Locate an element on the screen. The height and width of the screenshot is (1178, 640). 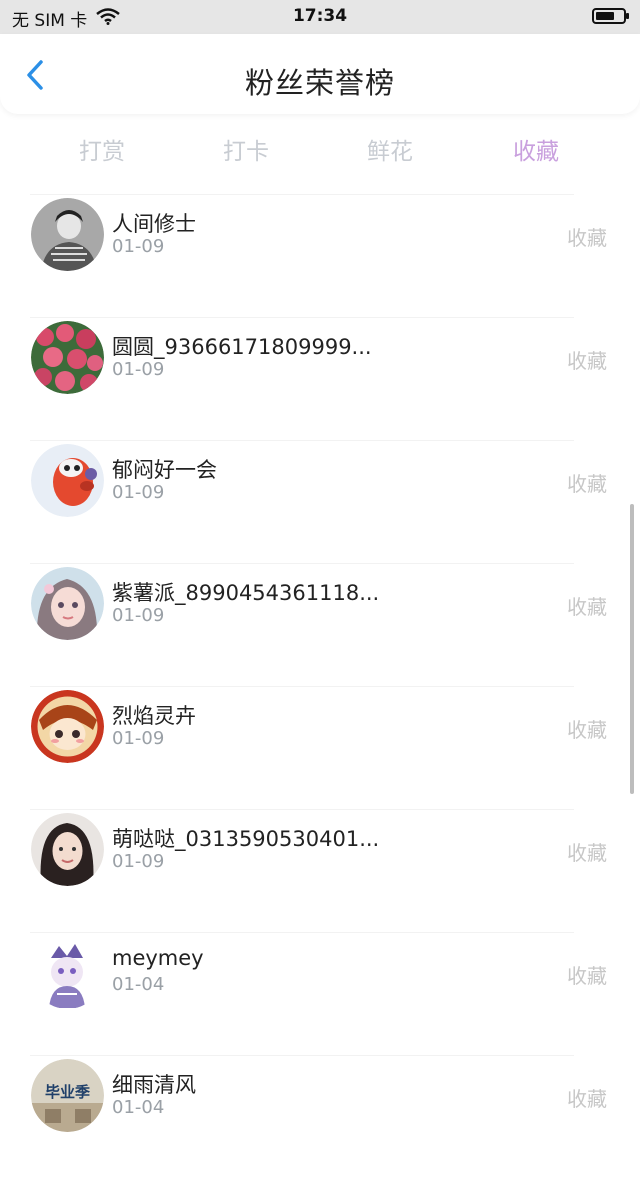
fan-name: 郁闷好一会 is located at coordinates (164, 470).